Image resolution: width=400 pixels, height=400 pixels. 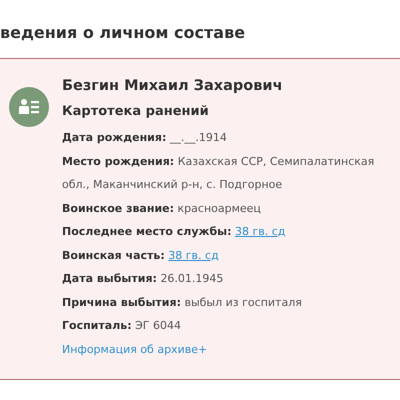 I want to click on field-label: Последнее место службы:, so click(x=147, y=231).